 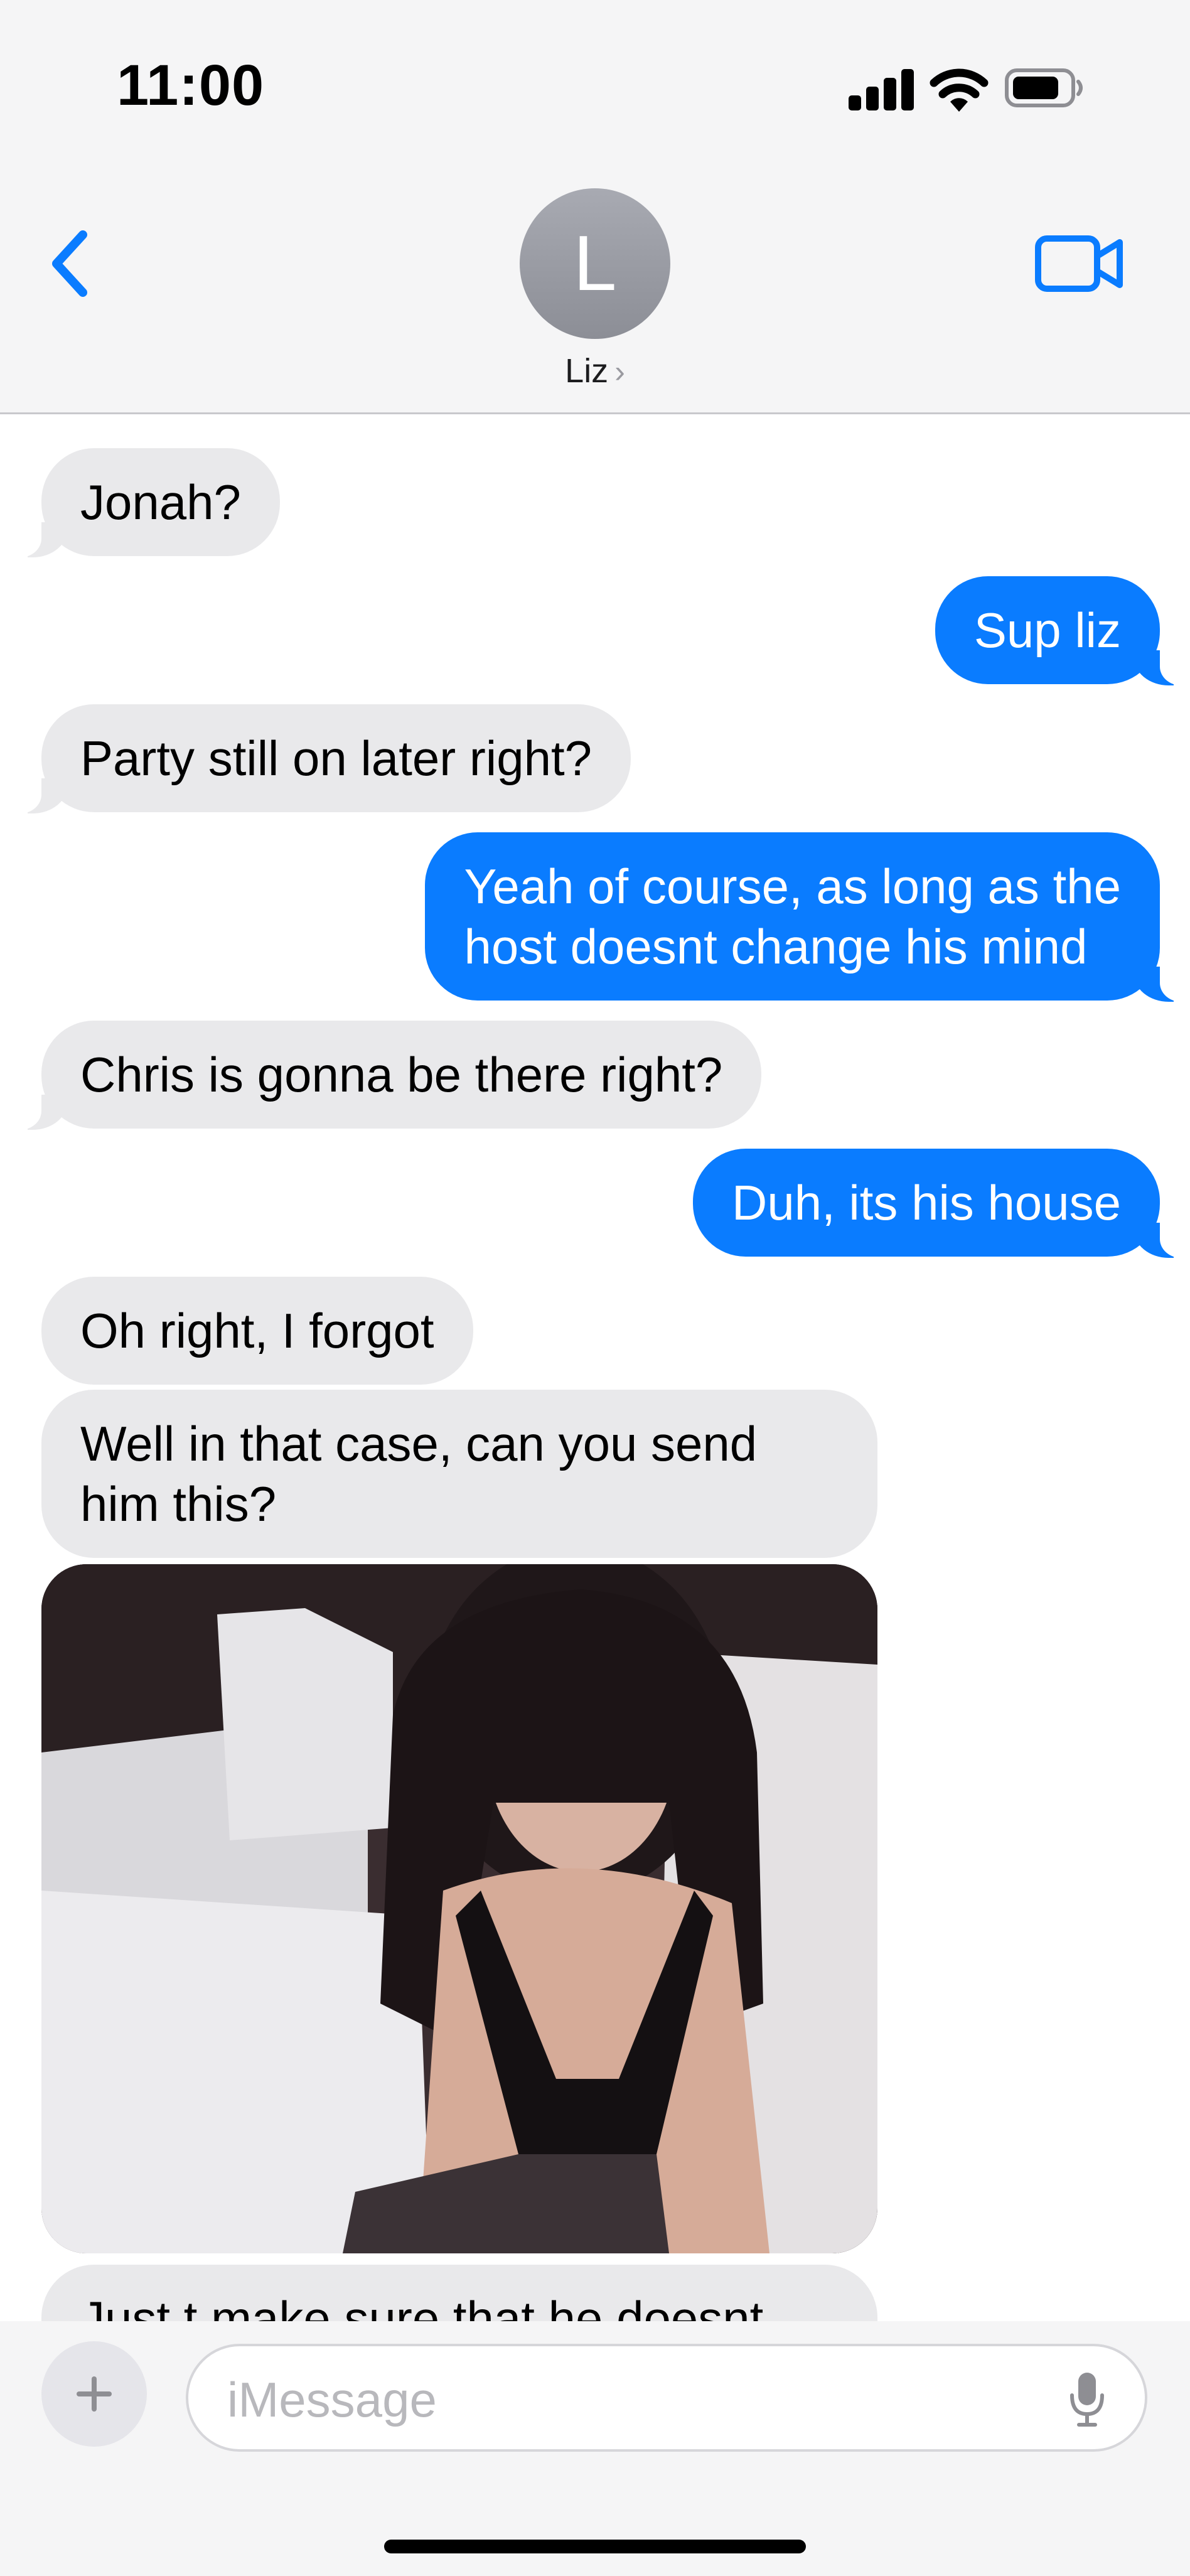 I want to click on message-text: Just t make sure that he doesnt, so click(x=422, y=2306).